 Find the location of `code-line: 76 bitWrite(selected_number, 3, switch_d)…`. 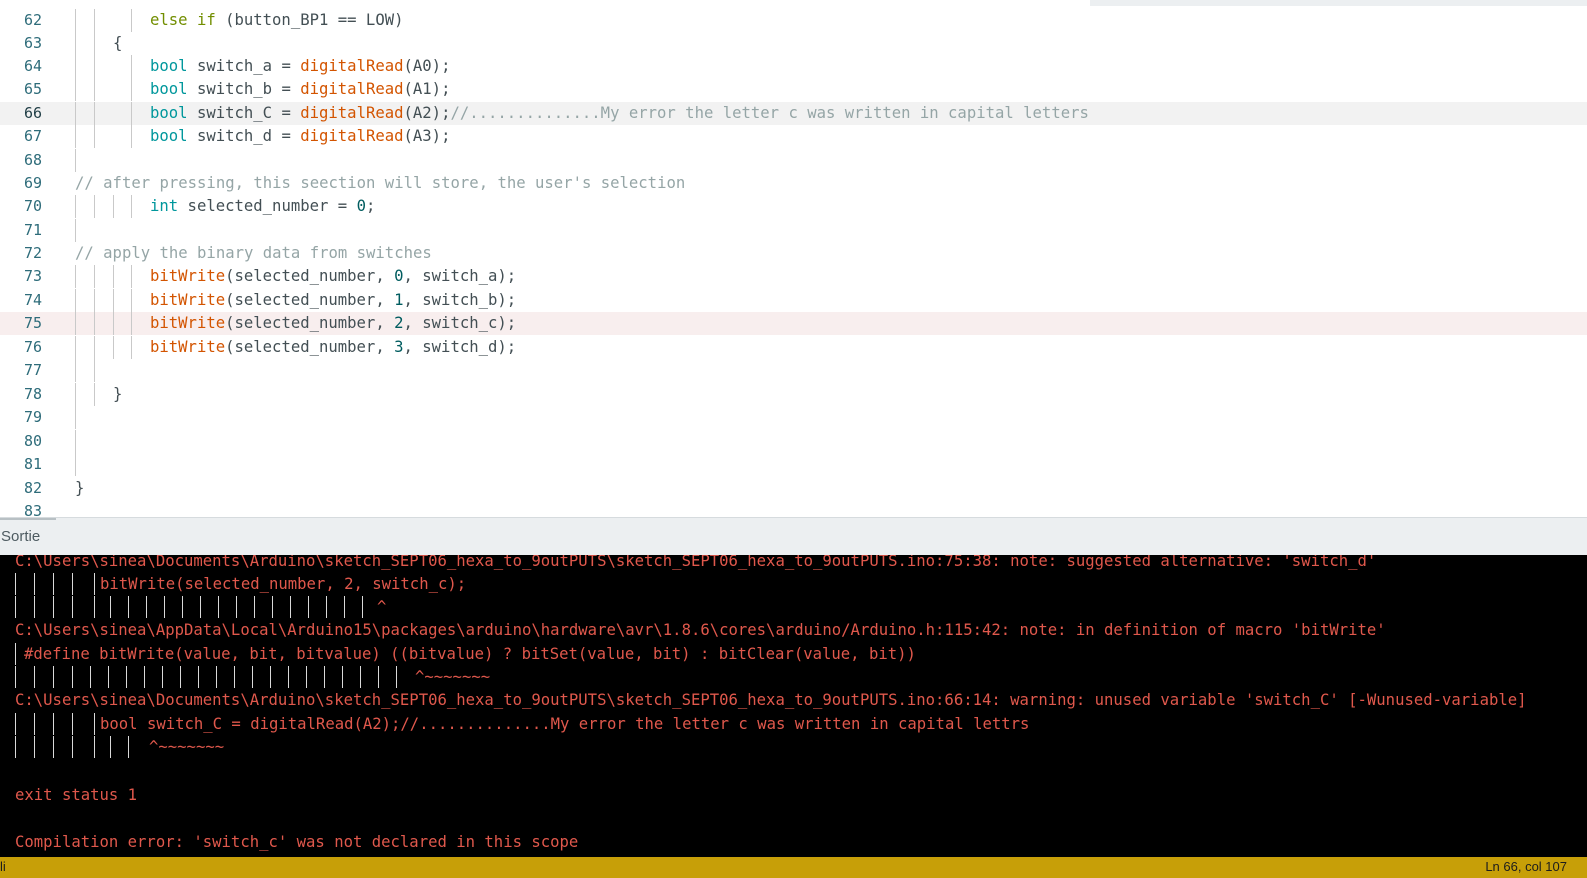

code-line: 76 bitWrite(selected_number, 3, switch_d)… is located at coordinates (793, 347).